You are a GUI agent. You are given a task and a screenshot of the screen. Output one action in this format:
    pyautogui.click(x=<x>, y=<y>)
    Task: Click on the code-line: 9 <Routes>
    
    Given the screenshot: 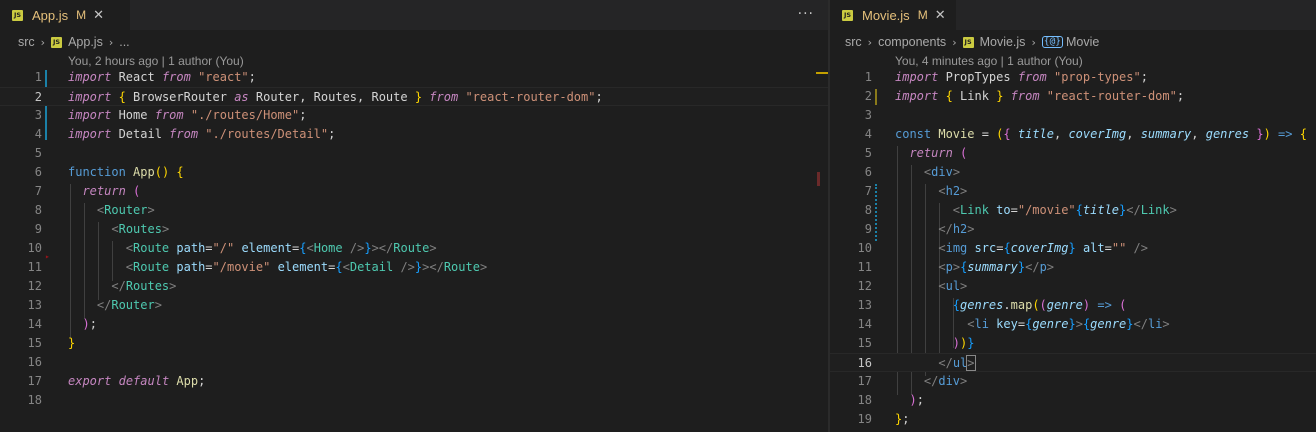 What is the action you would take?
    pyautogui.click(x=414, y=229)
    